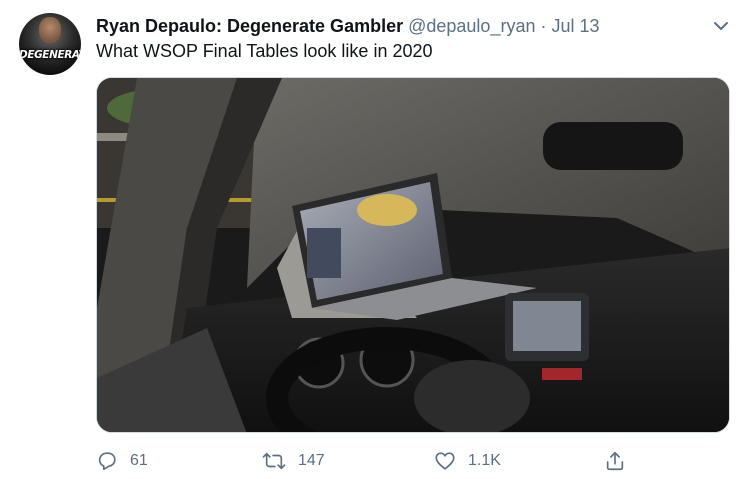  I want to click on share-icon, so click(615, 461).